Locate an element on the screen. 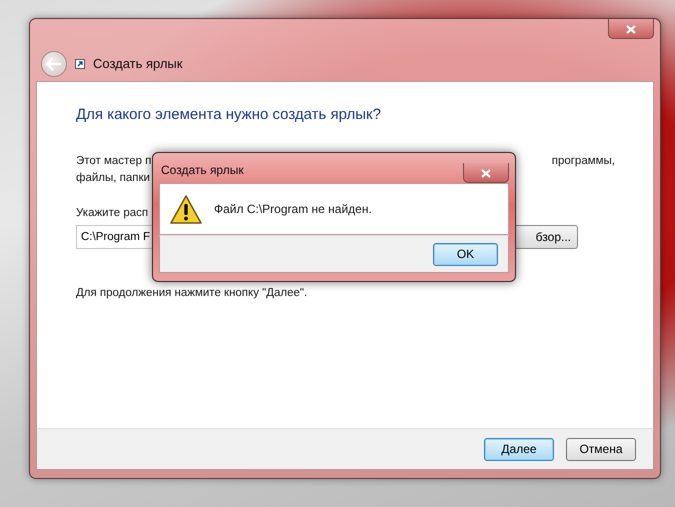  next-button: Далее is located at coordinates (519, 449).